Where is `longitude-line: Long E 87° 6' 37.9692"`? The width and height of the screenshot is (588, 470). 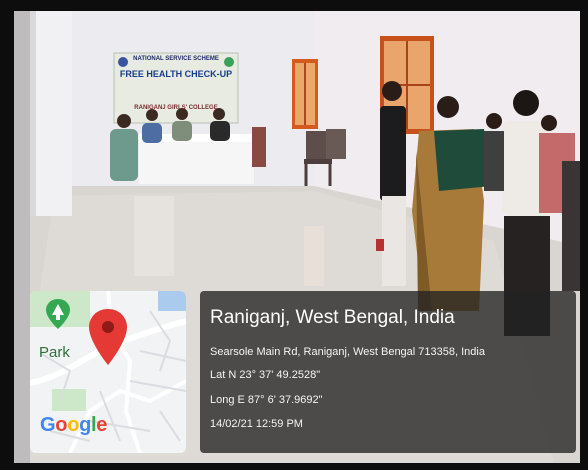 longitude-line: Long E 87° 6' 37.9692" is located at coordinates (266, 400).